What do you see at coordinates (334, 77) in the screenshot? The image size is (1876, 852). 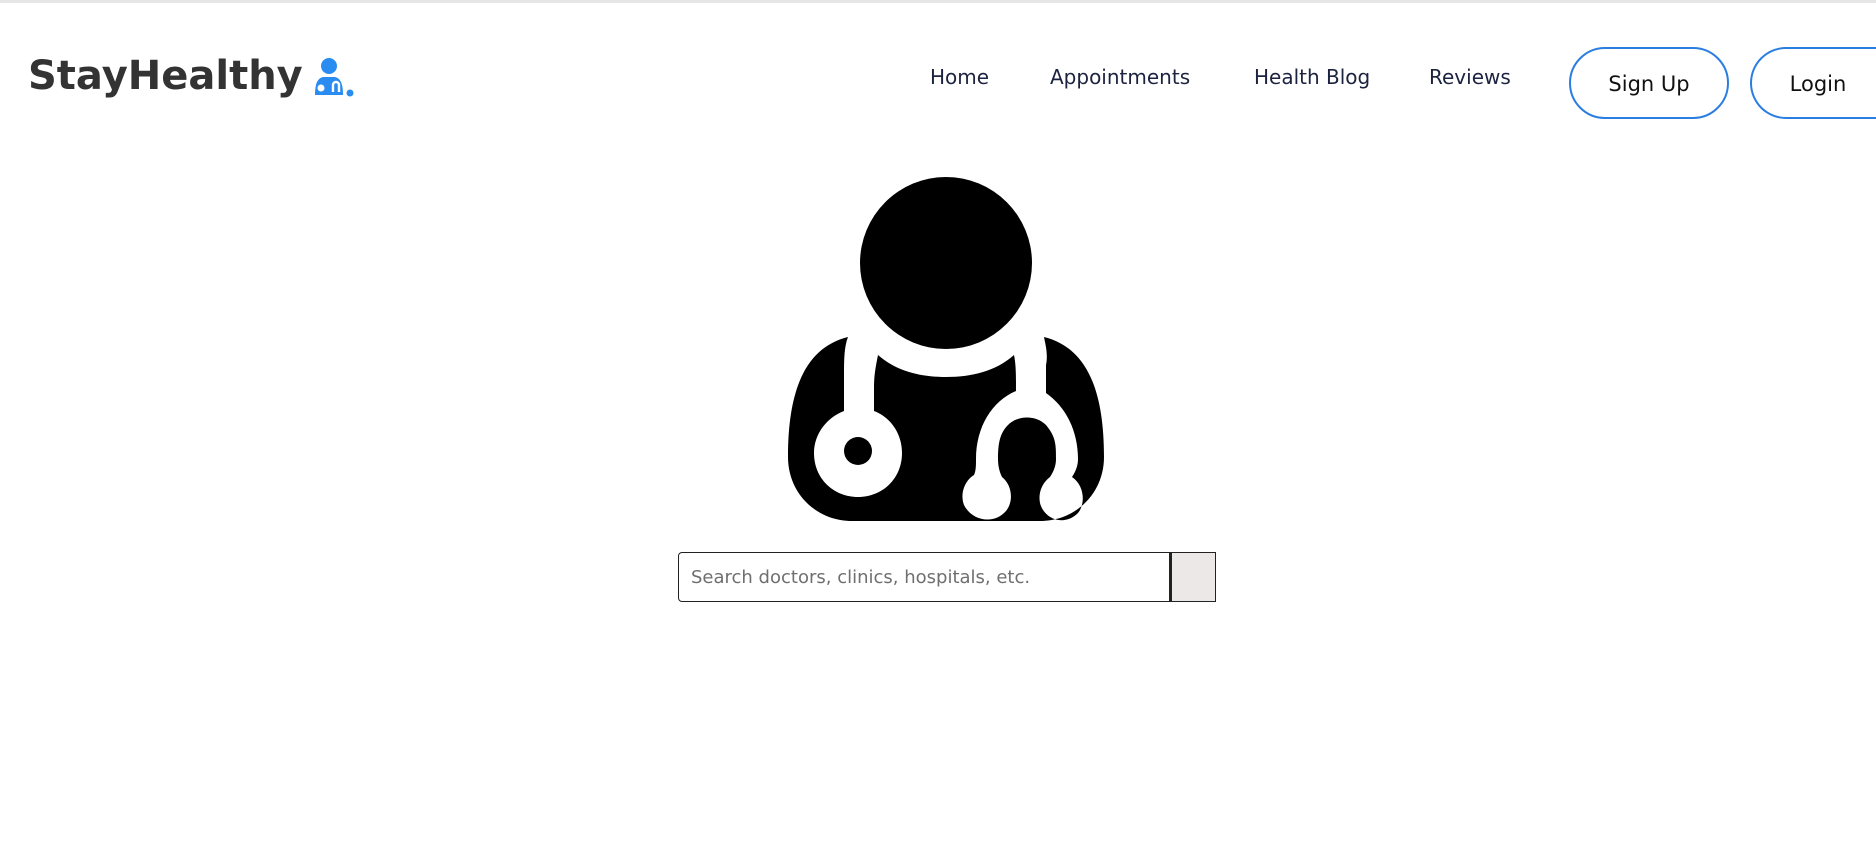 I see `doctor-icon` at bounding box center [334, 77].